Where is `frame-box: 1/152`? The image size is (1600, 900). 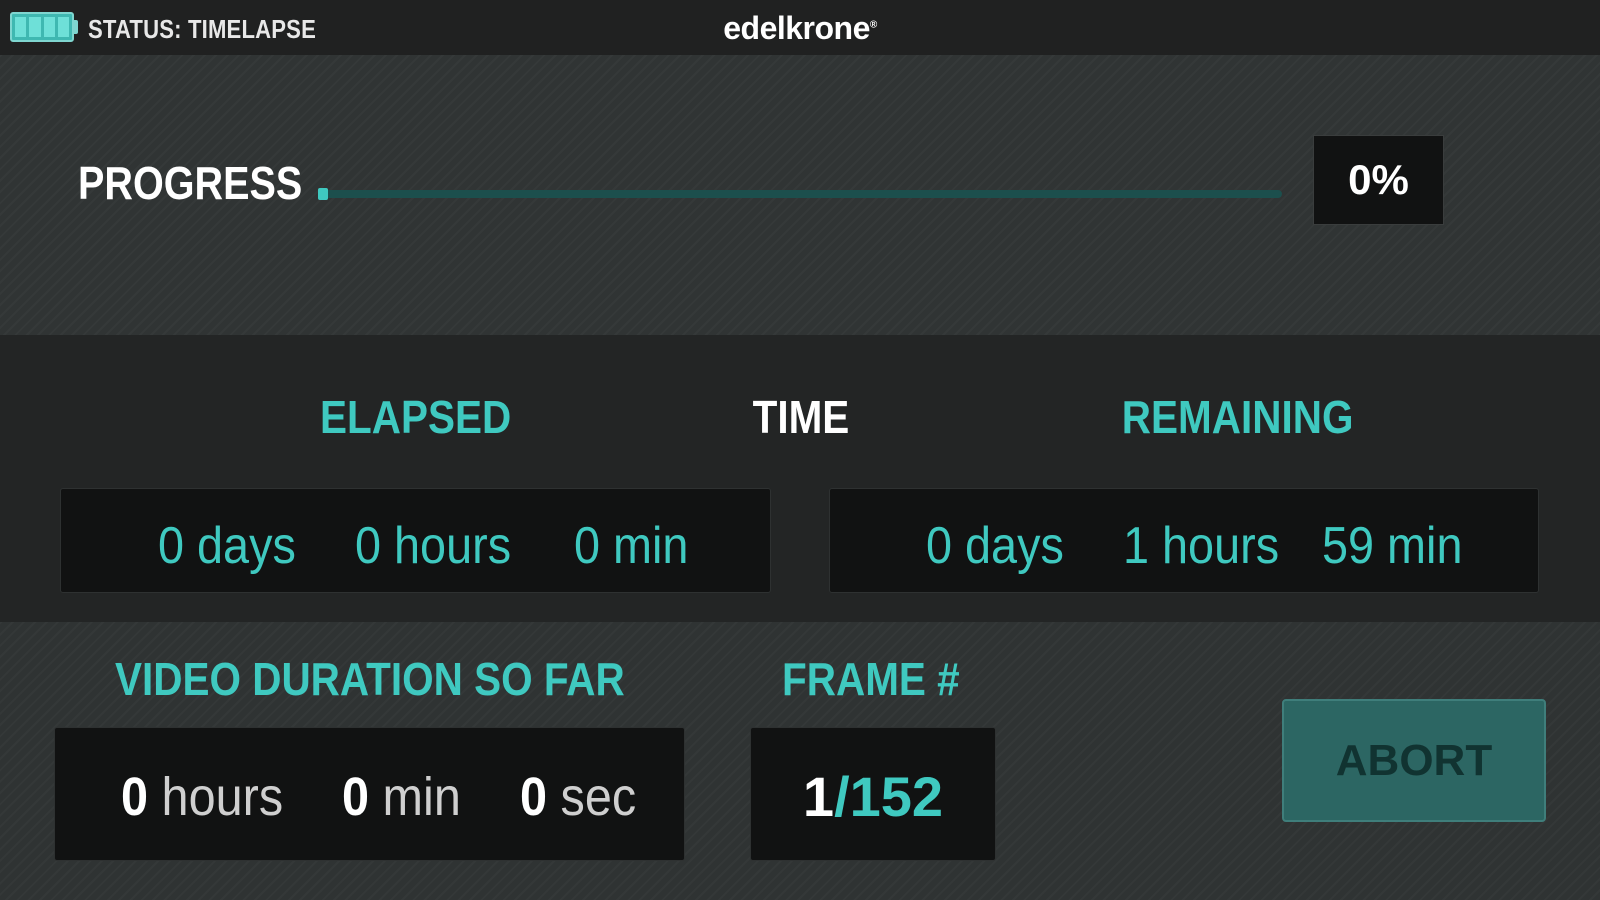
frame-box: 1/152 is located at coordinates (873, 794).